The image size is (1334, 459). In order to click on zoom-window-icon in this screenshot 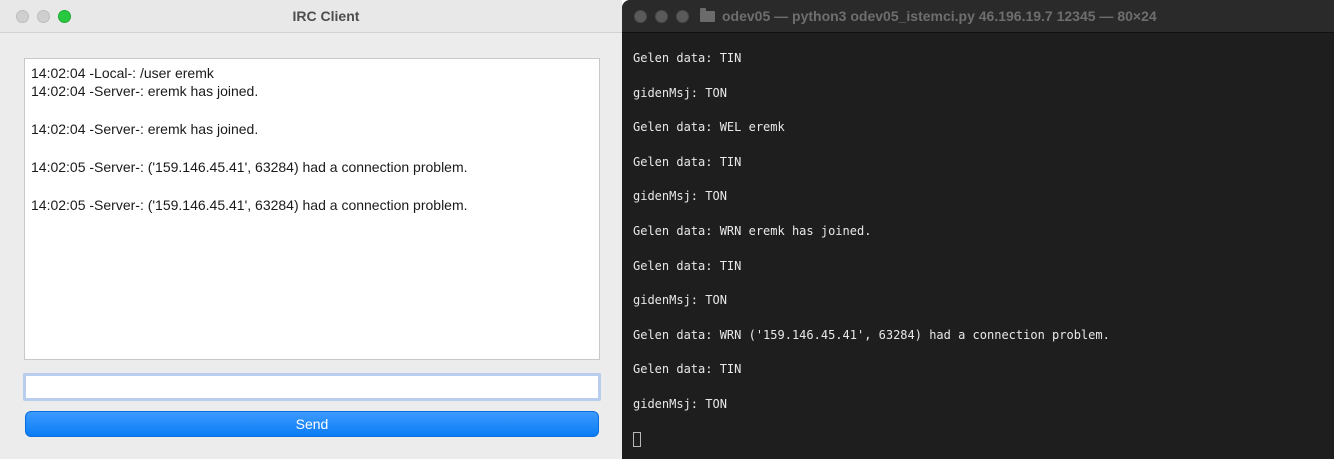, I will do `click(682, 16)`.